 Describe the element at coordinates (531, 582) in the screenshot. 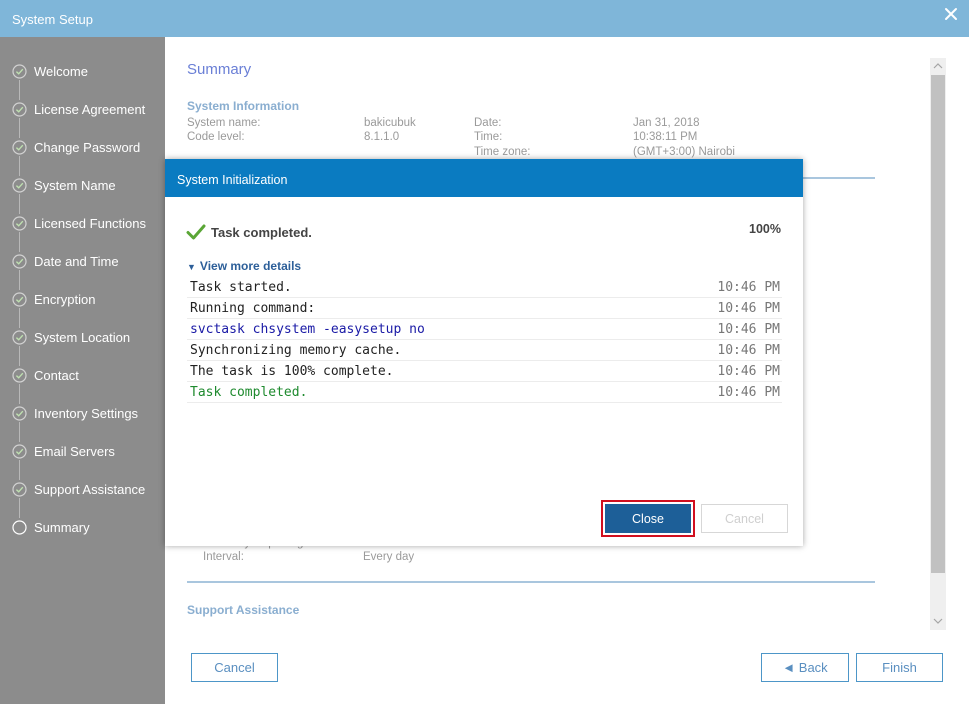

I see `section-divider` at that location.